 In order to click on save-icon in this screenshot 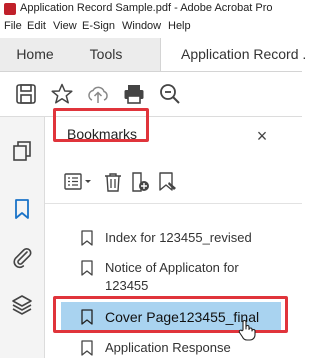, I will do `click(26, 94)`.